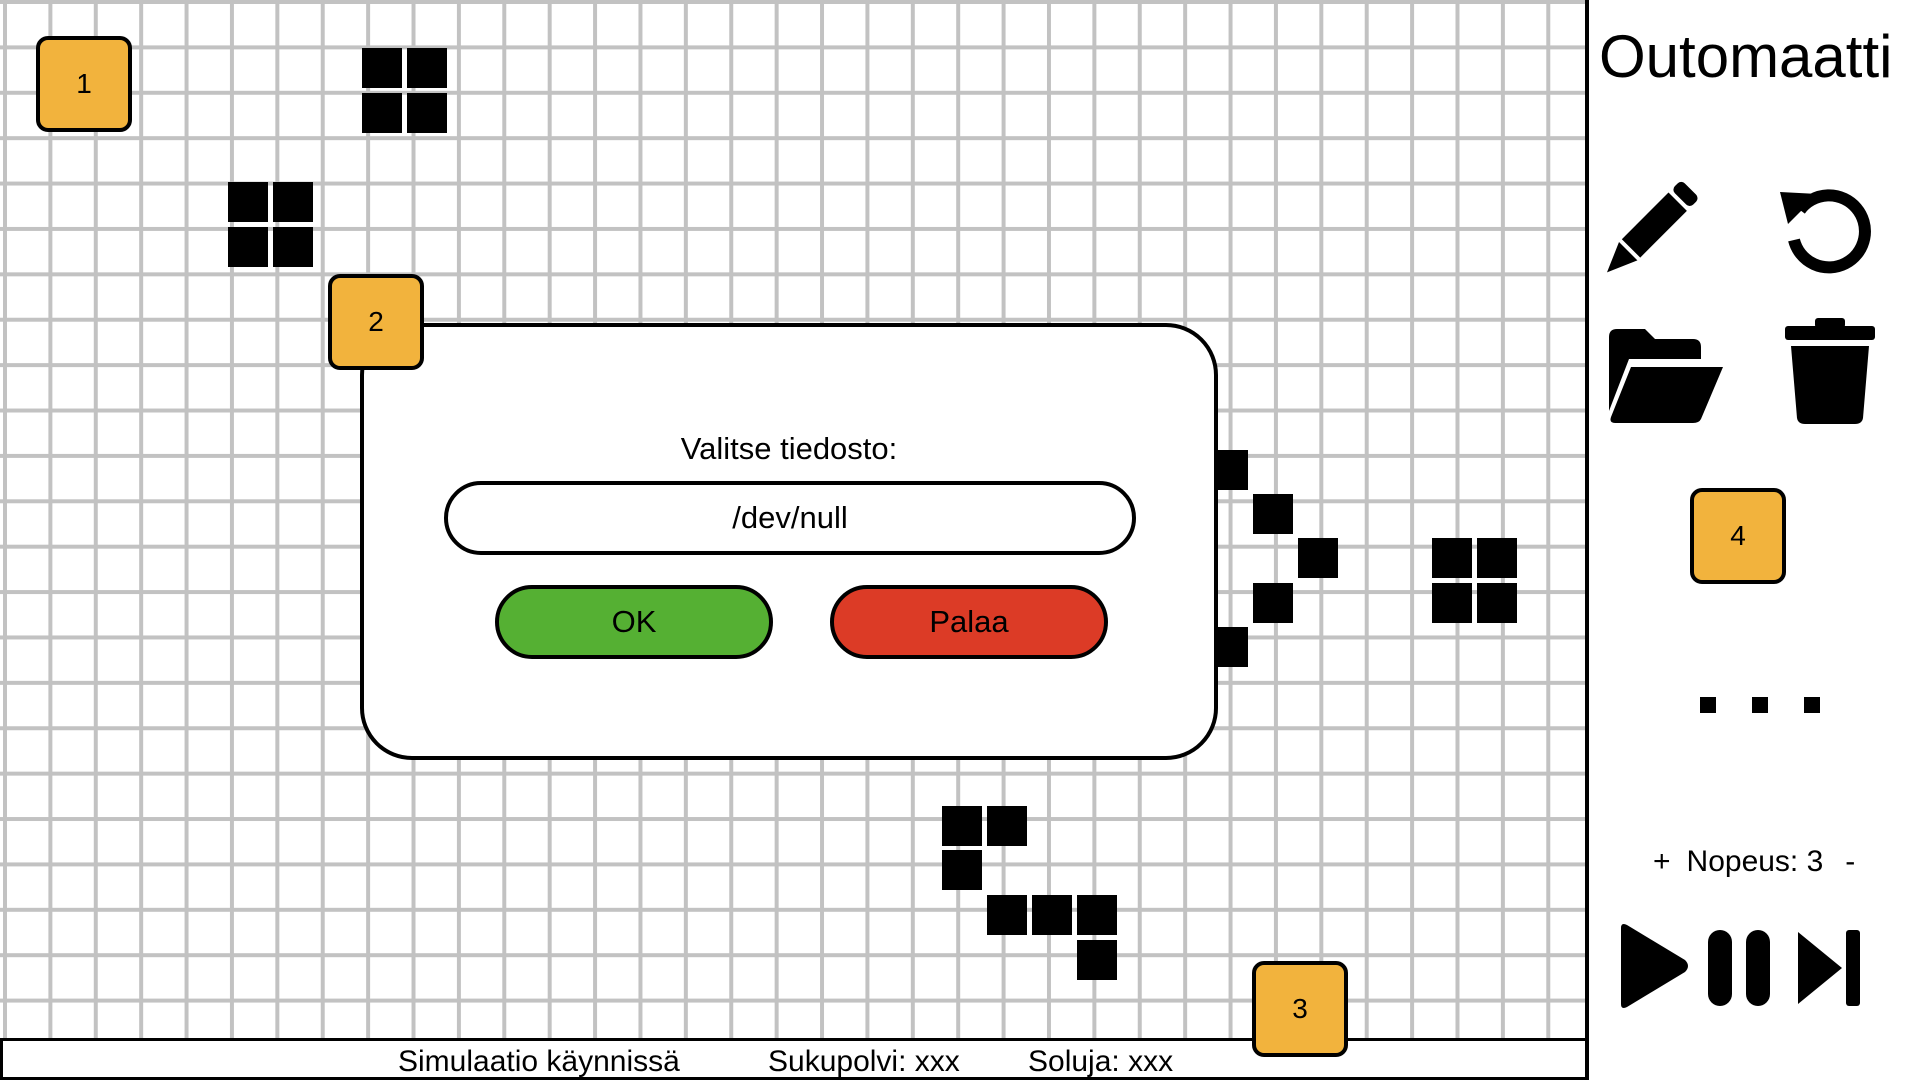 The width and height of the screenshot is (1920, 1080). I want to click on pencil-icon, so click(1648, 230).